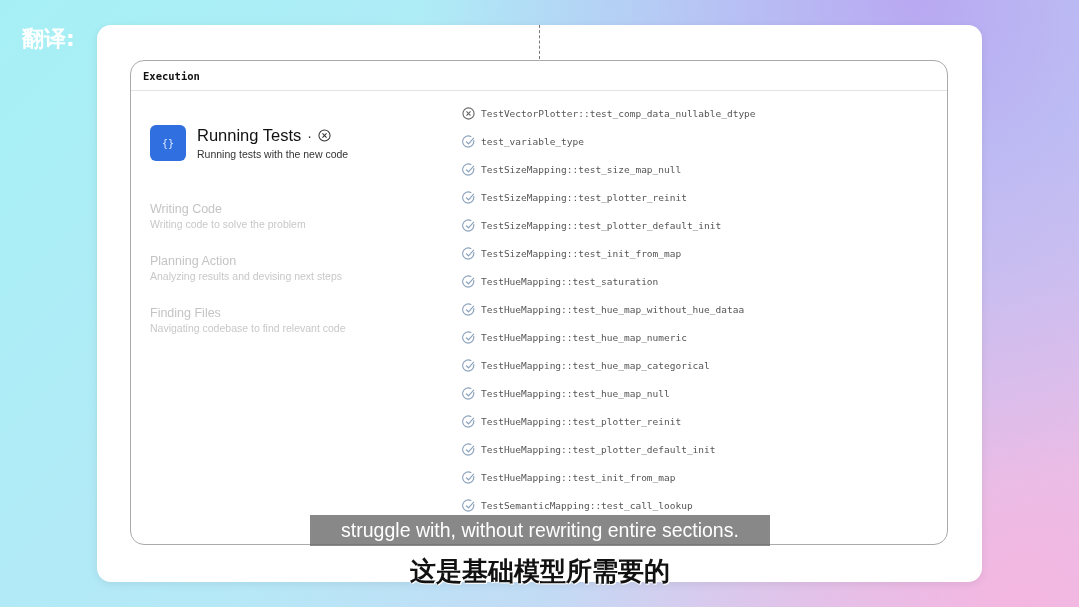 Image resolution: width=1079 pixels, height=607 pixels. What do you see at coordinates (595, 365) in the screenshot?
I see `test-name: TestHueMapping::test_hue_map_categorical` at bounding box center [595, 365].